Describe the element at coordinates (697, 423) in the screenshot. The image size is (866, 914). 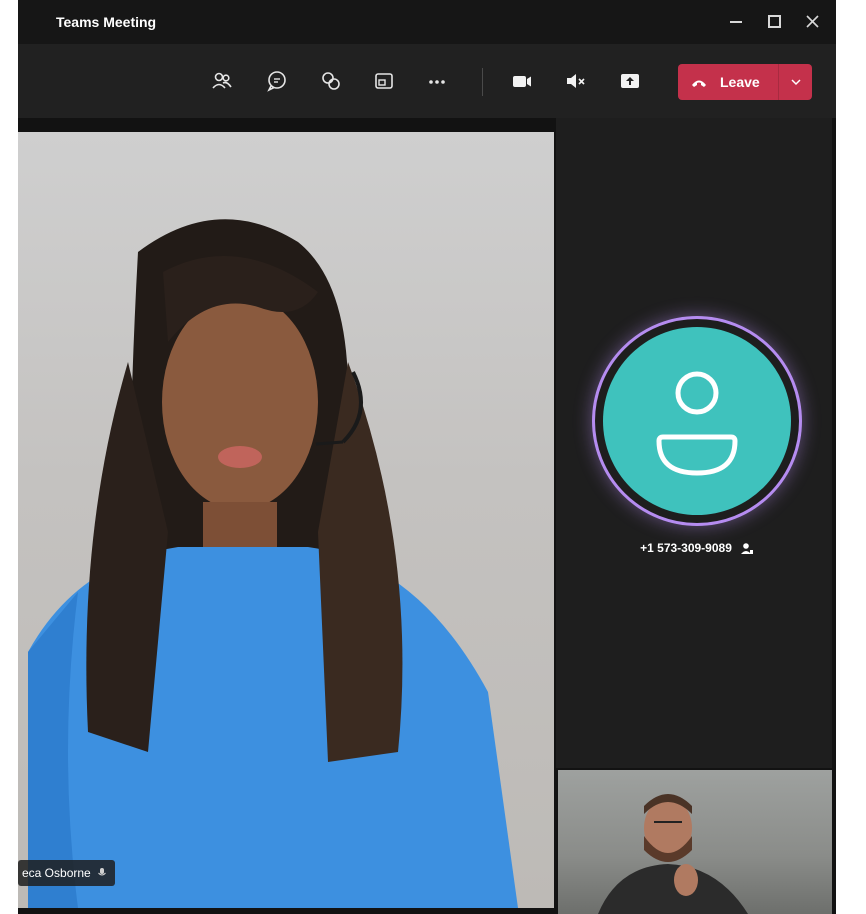
I see `person-icon` at that location.